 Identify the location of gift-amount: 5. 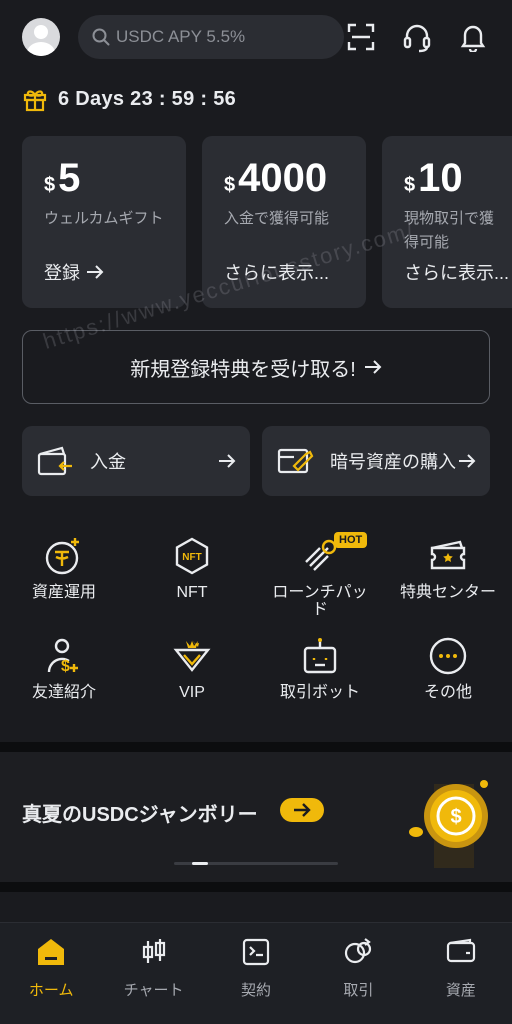
(69, 178).